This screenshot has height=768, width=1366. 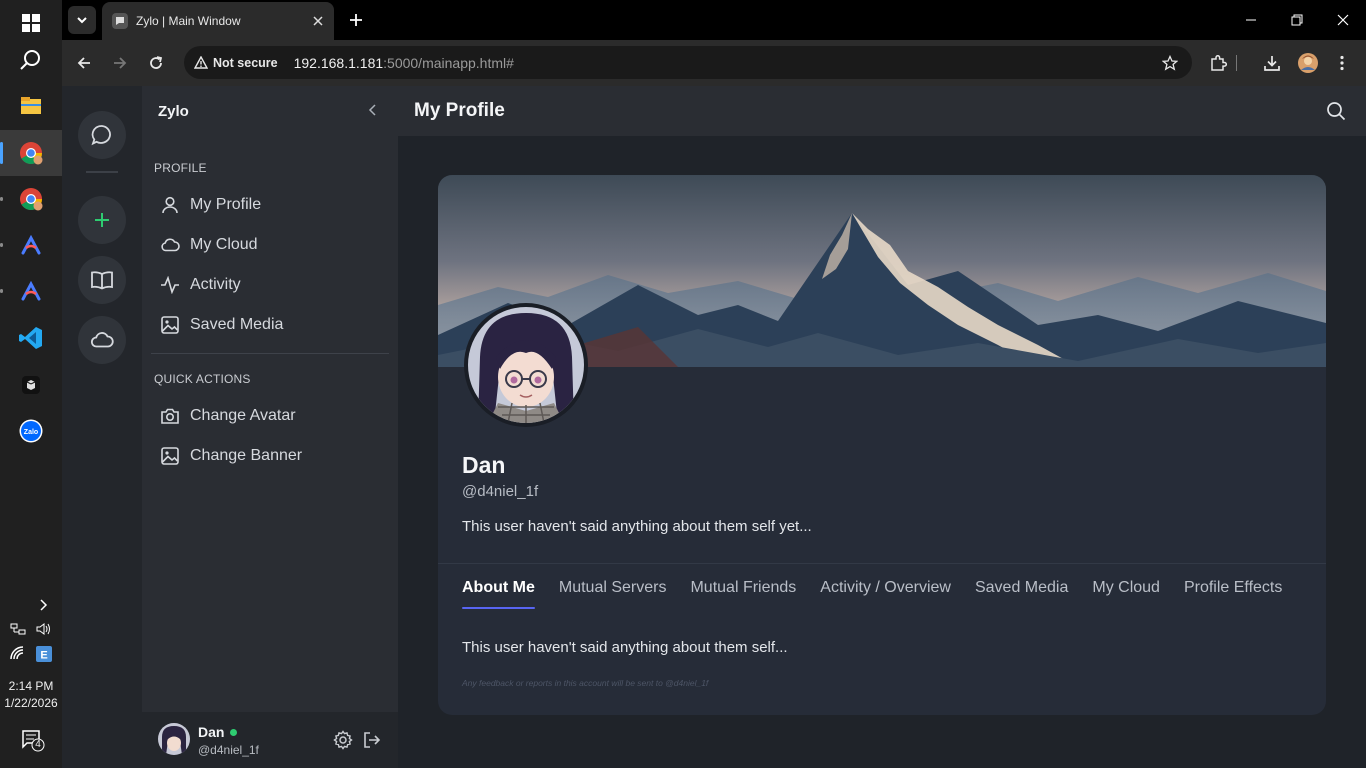 What do you see at coordinates (31, 605) in the screenshot?
I see `show-hidden-icons-button` at bounding box center [31, 605].